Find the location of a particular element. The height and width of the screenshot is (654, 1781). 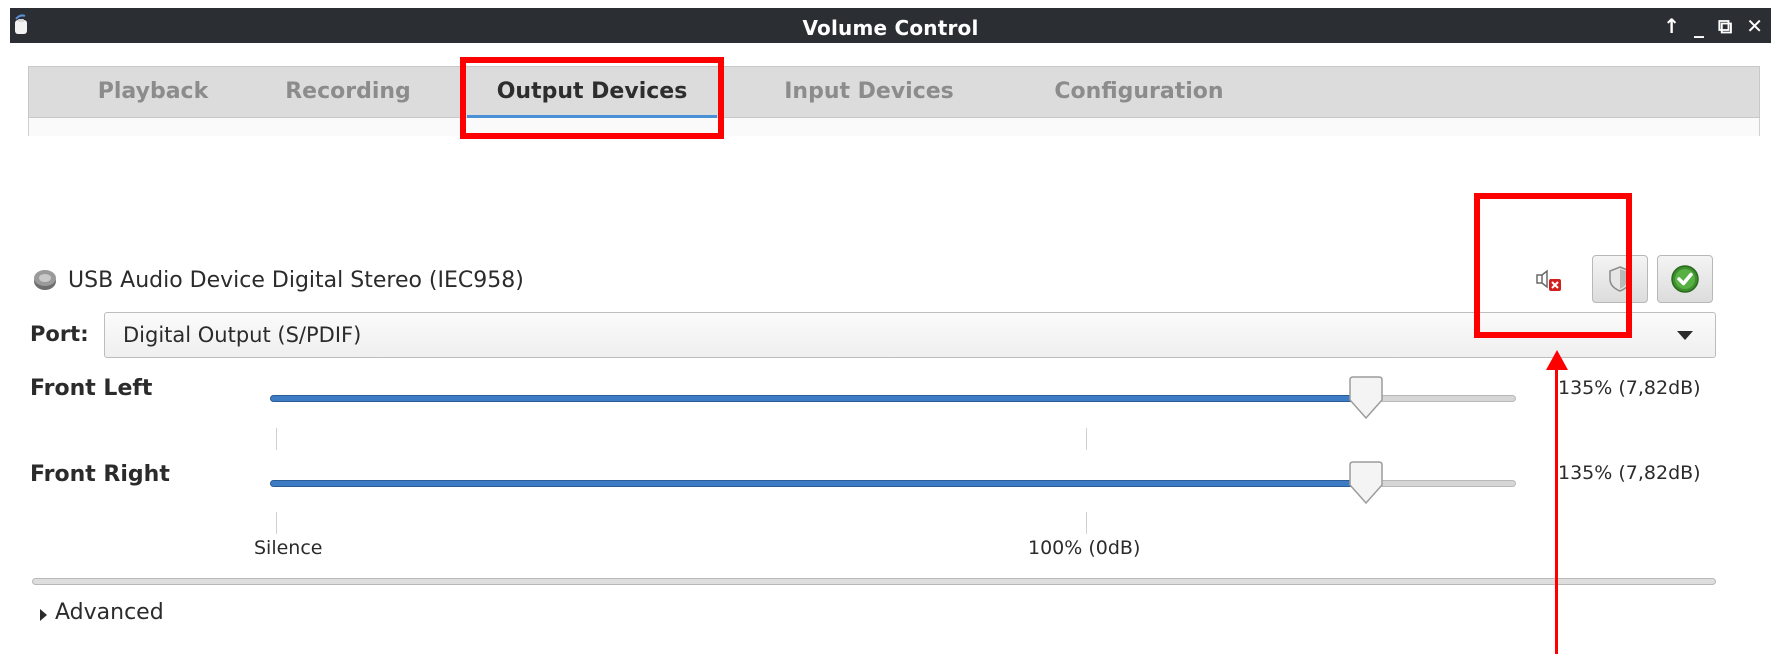

tab-playback: Playback is located at coordinates (153, 92).